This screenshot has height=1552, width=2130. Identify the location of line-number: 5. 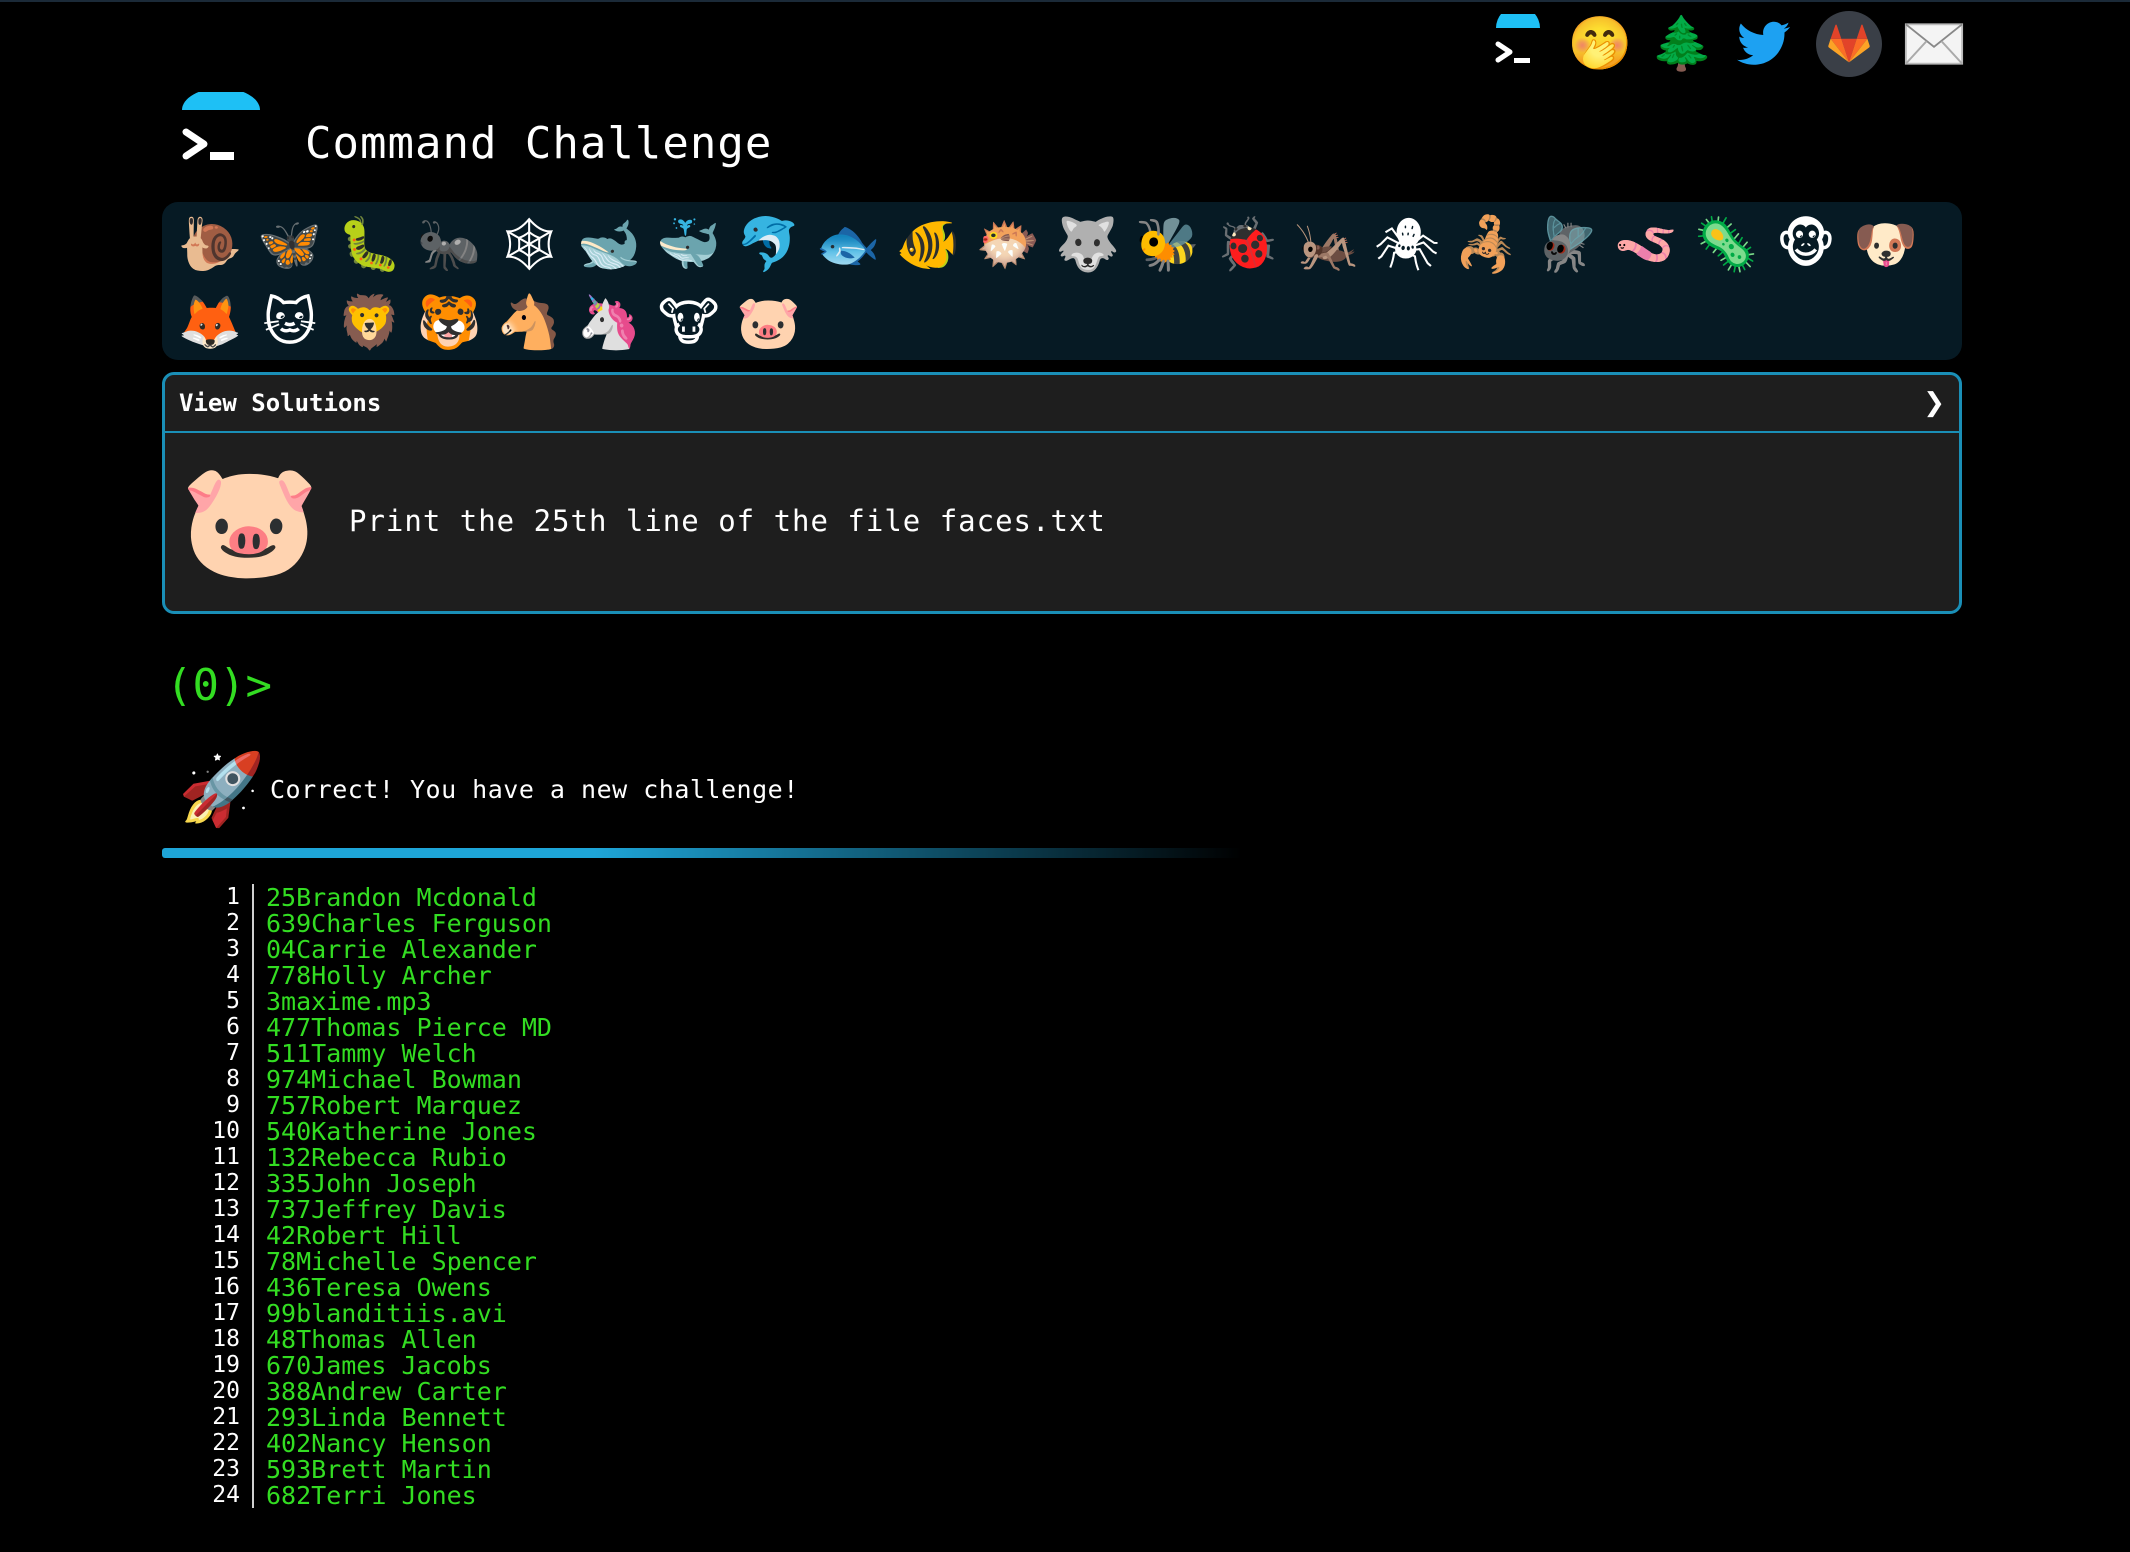
(233, 1001).